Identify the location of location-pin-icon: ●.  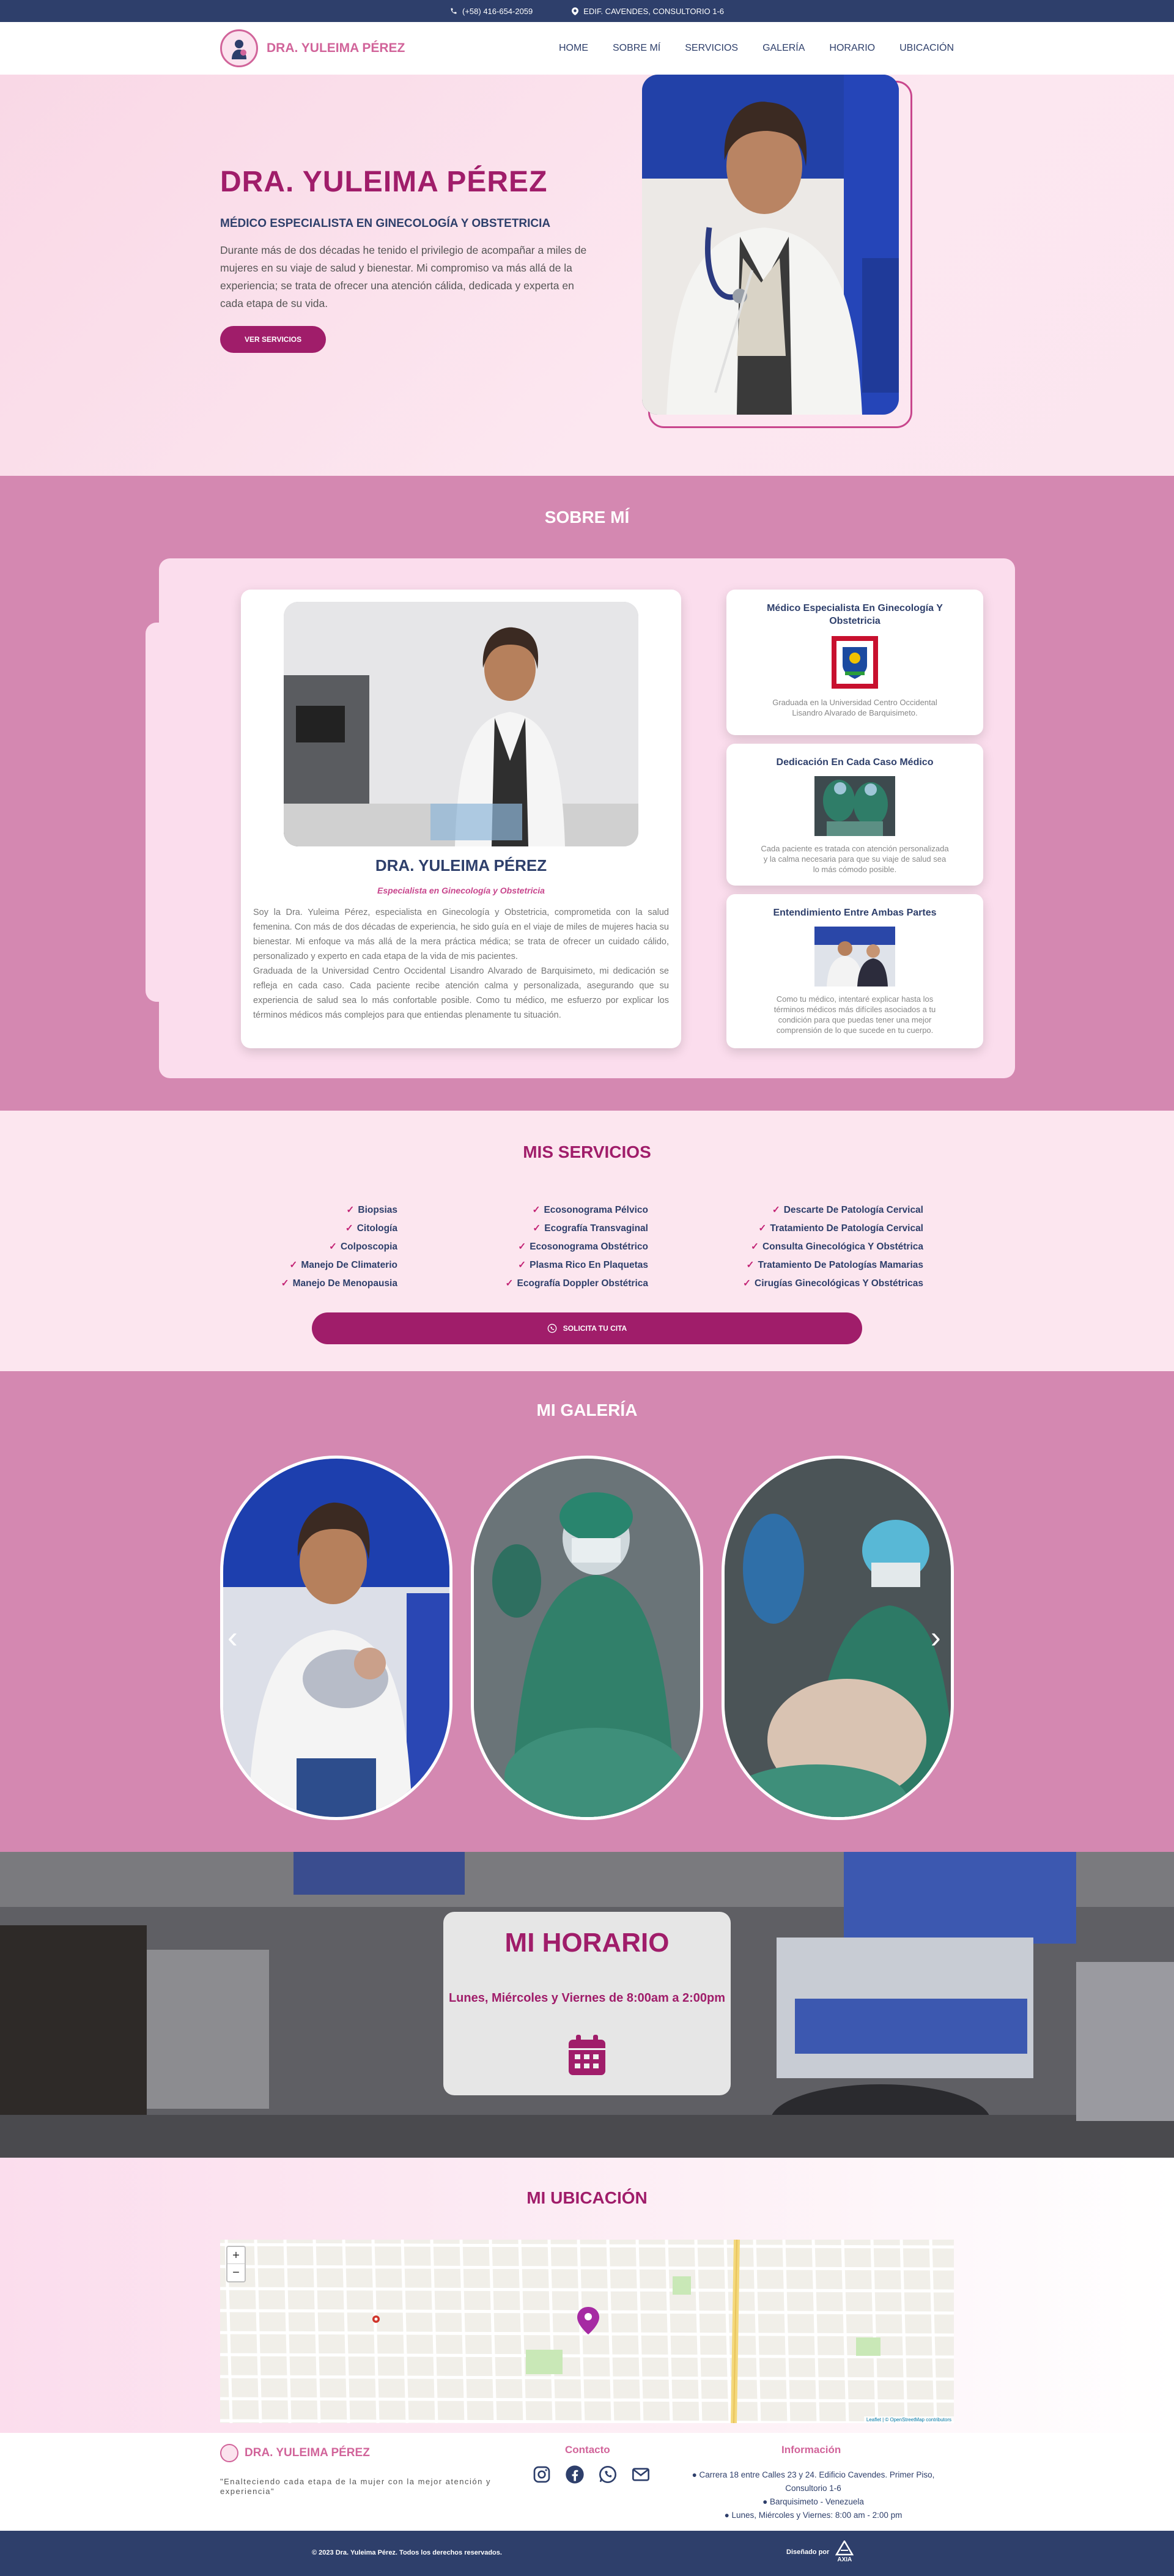
(694, 2474).